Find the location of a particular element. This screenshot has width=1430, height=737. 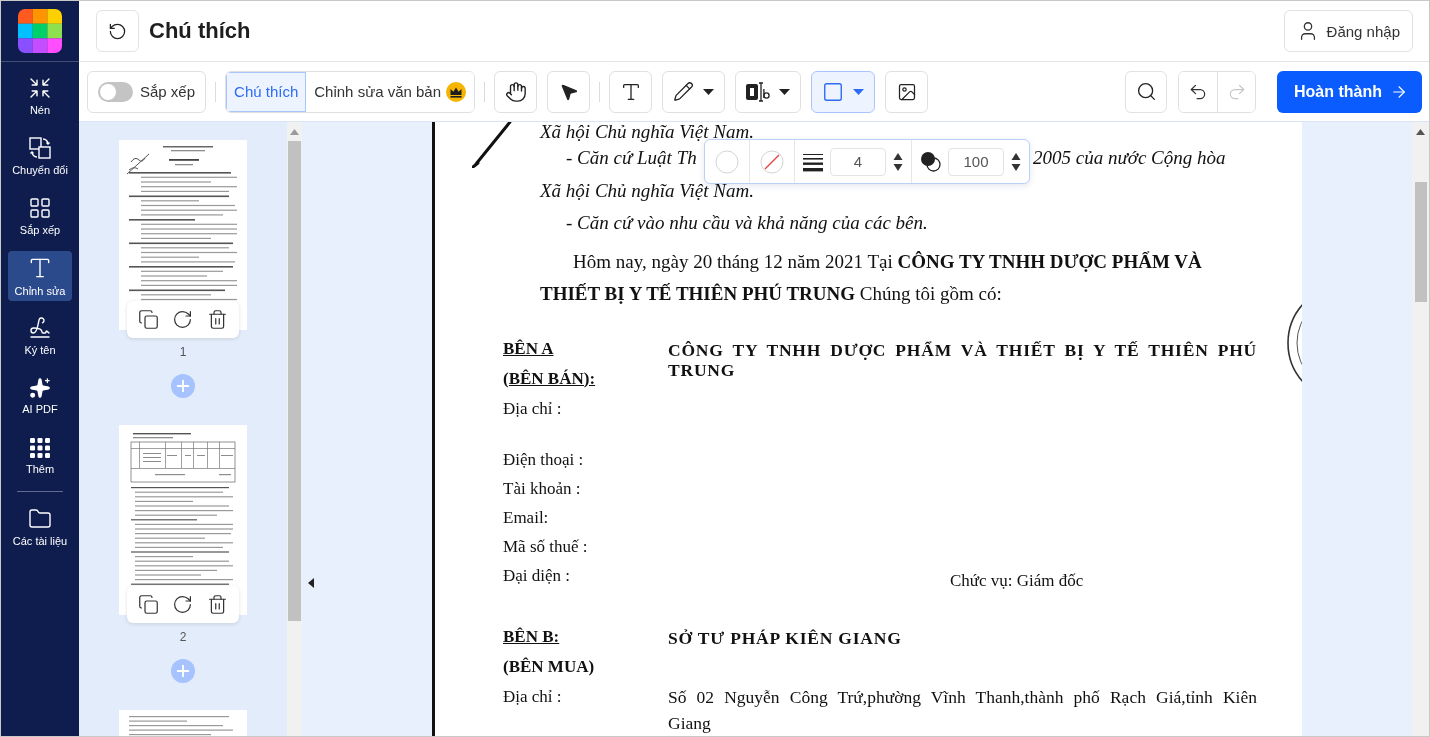

field-label: Điện thoại : is located at coordinates (543, 459).